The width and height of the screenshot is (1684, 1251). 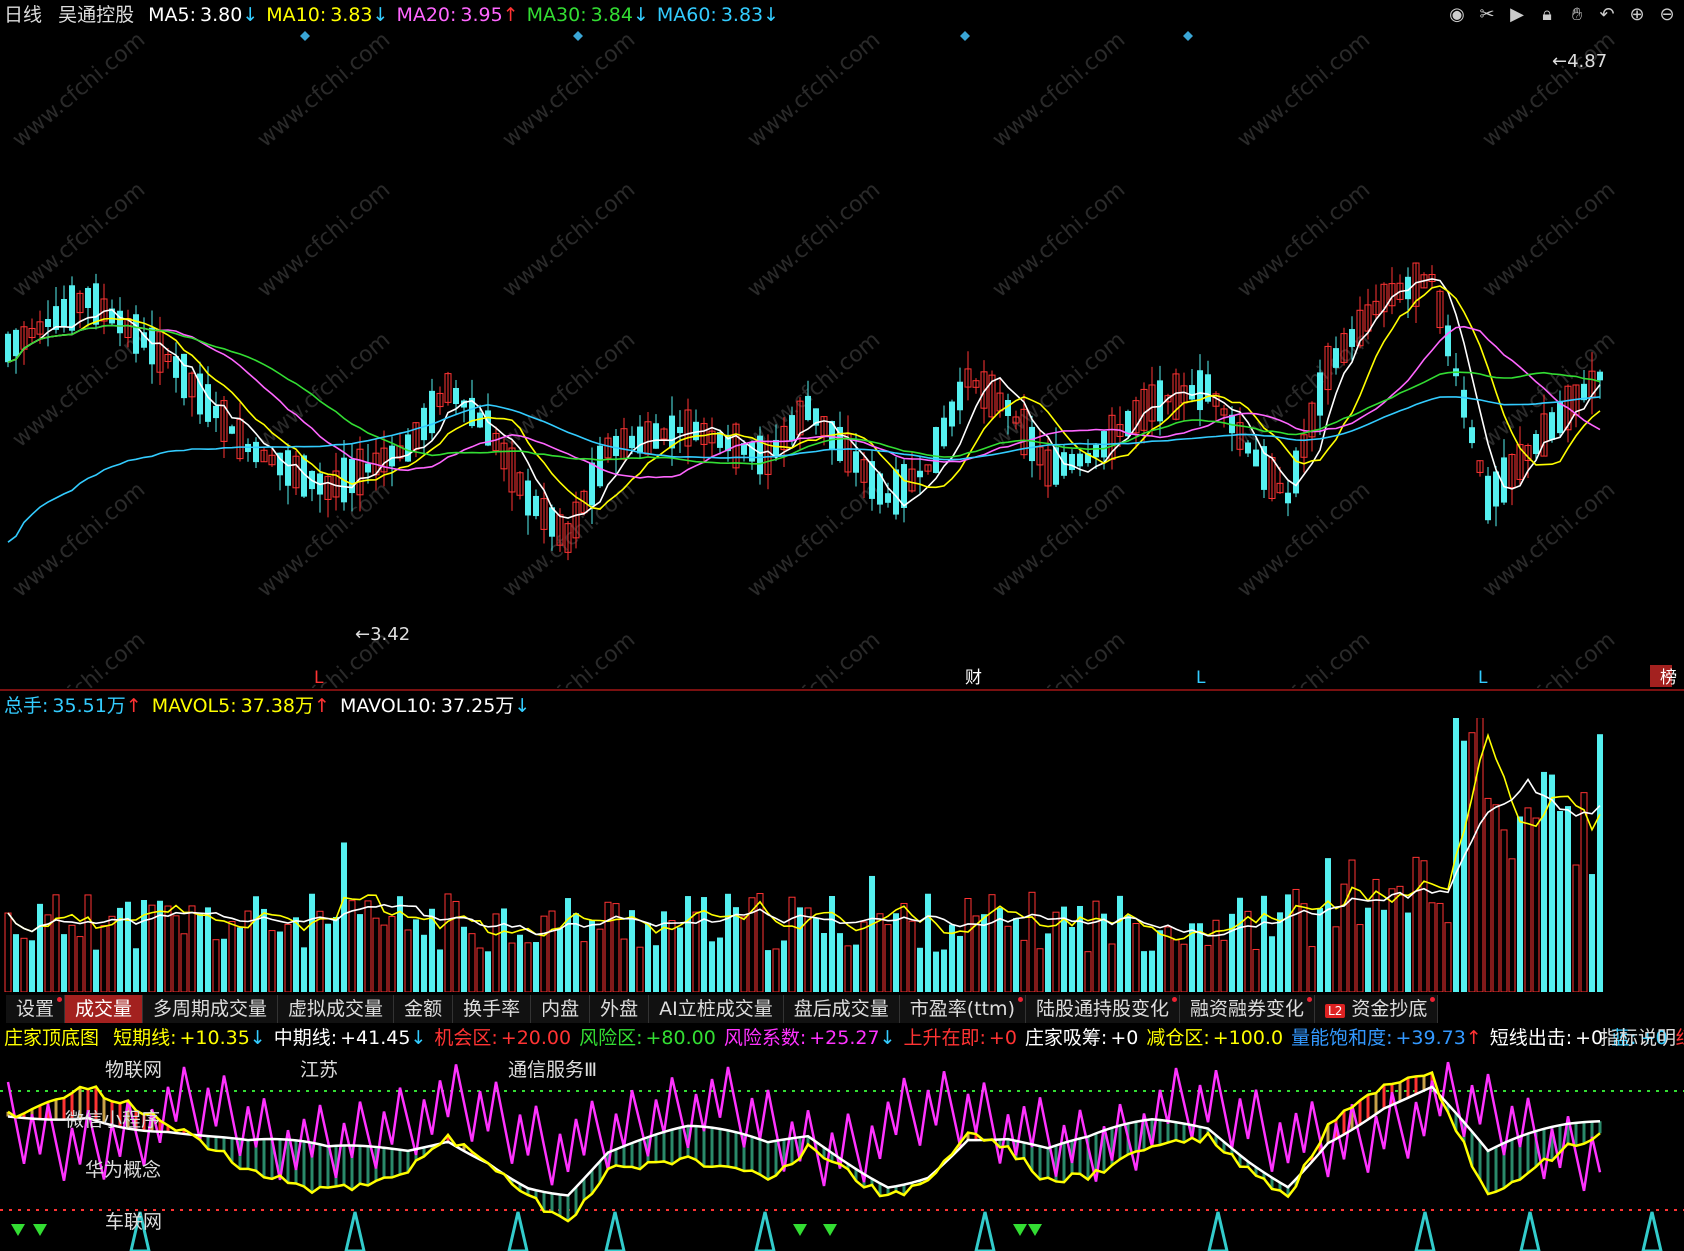 What do you see at coordinates (841, 1009) in the screenshot?
I see `tab-item: 盘后成交量` at bounding box center [841, 1009].